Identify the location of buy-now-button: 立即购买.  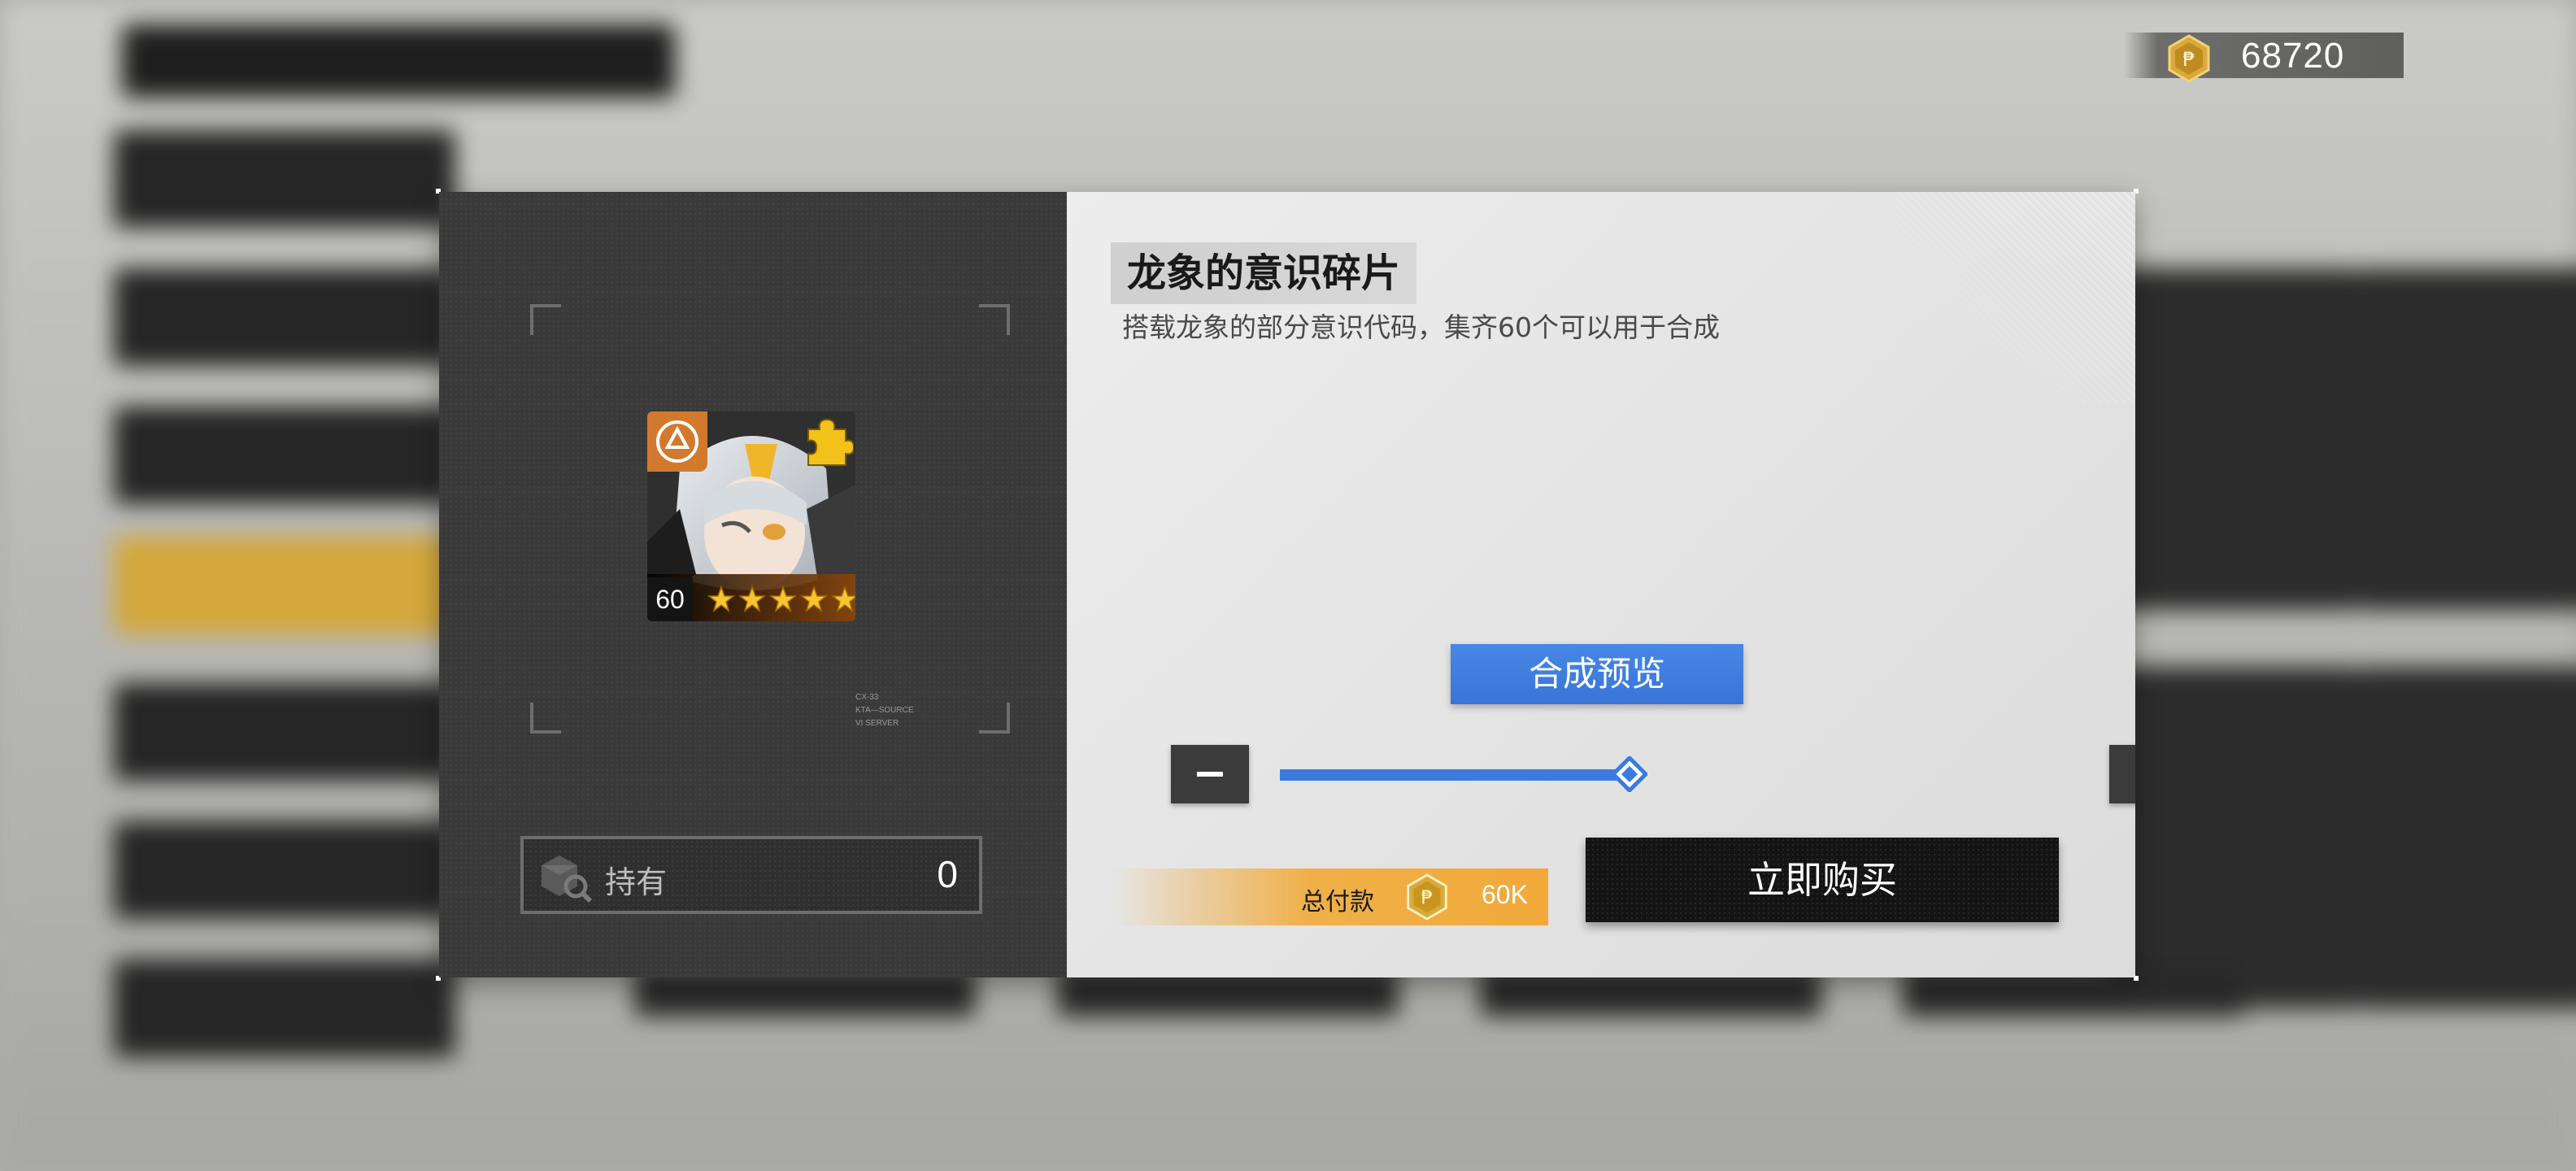
(1822, 880).